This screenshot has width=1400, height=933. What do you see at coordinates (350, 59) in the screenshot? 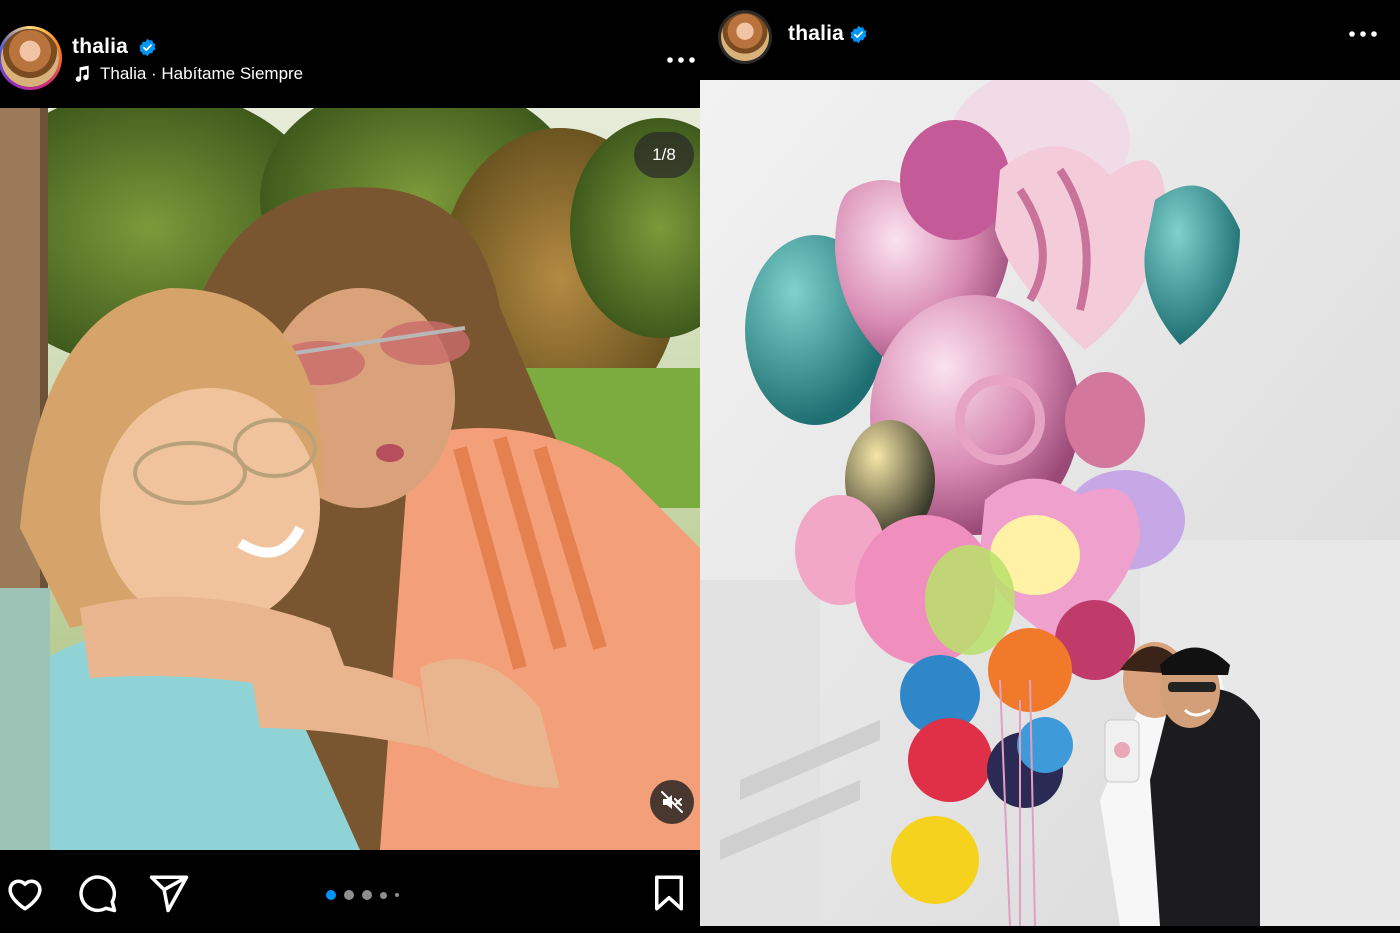
I see `post-header: thalia Thalia · Habítame Siempre` at bounding box center [350, 59].